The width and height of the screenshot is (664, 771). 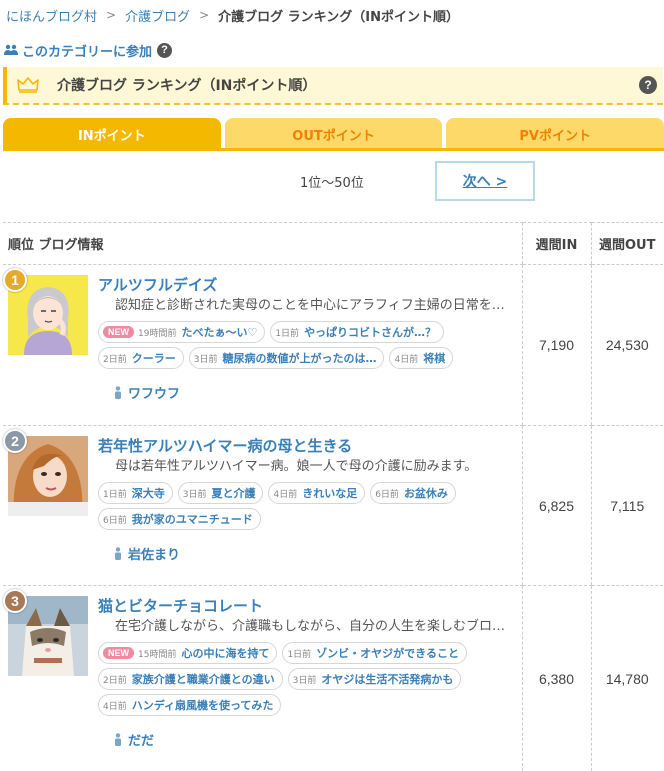 What do you see at coordinates (154, 555) in the screenshot?
I see `author-name: 岩佐まり` at bounding box center [154, 555].